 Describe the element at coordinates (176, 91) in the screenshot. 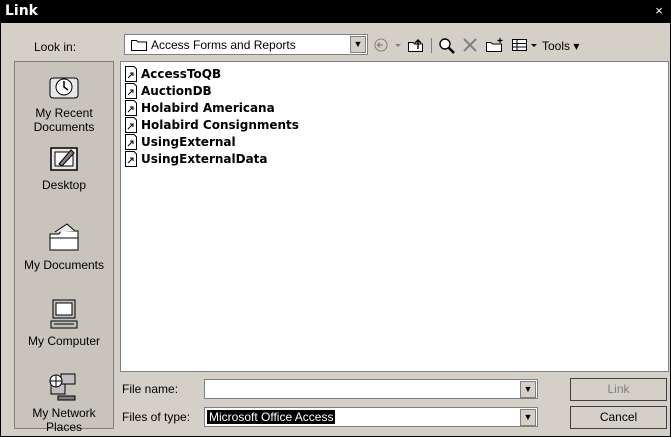

I see `file-name: AuctionDB` at that location.